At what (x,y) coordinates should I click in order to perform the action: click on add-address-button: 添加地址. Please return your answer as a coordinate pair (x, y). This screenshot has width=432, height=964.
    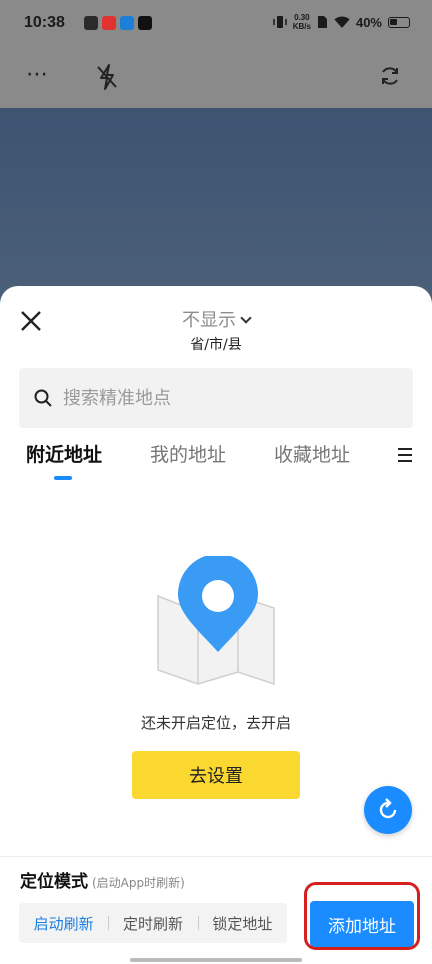
    Looking at the image, I should click on (362, 924).